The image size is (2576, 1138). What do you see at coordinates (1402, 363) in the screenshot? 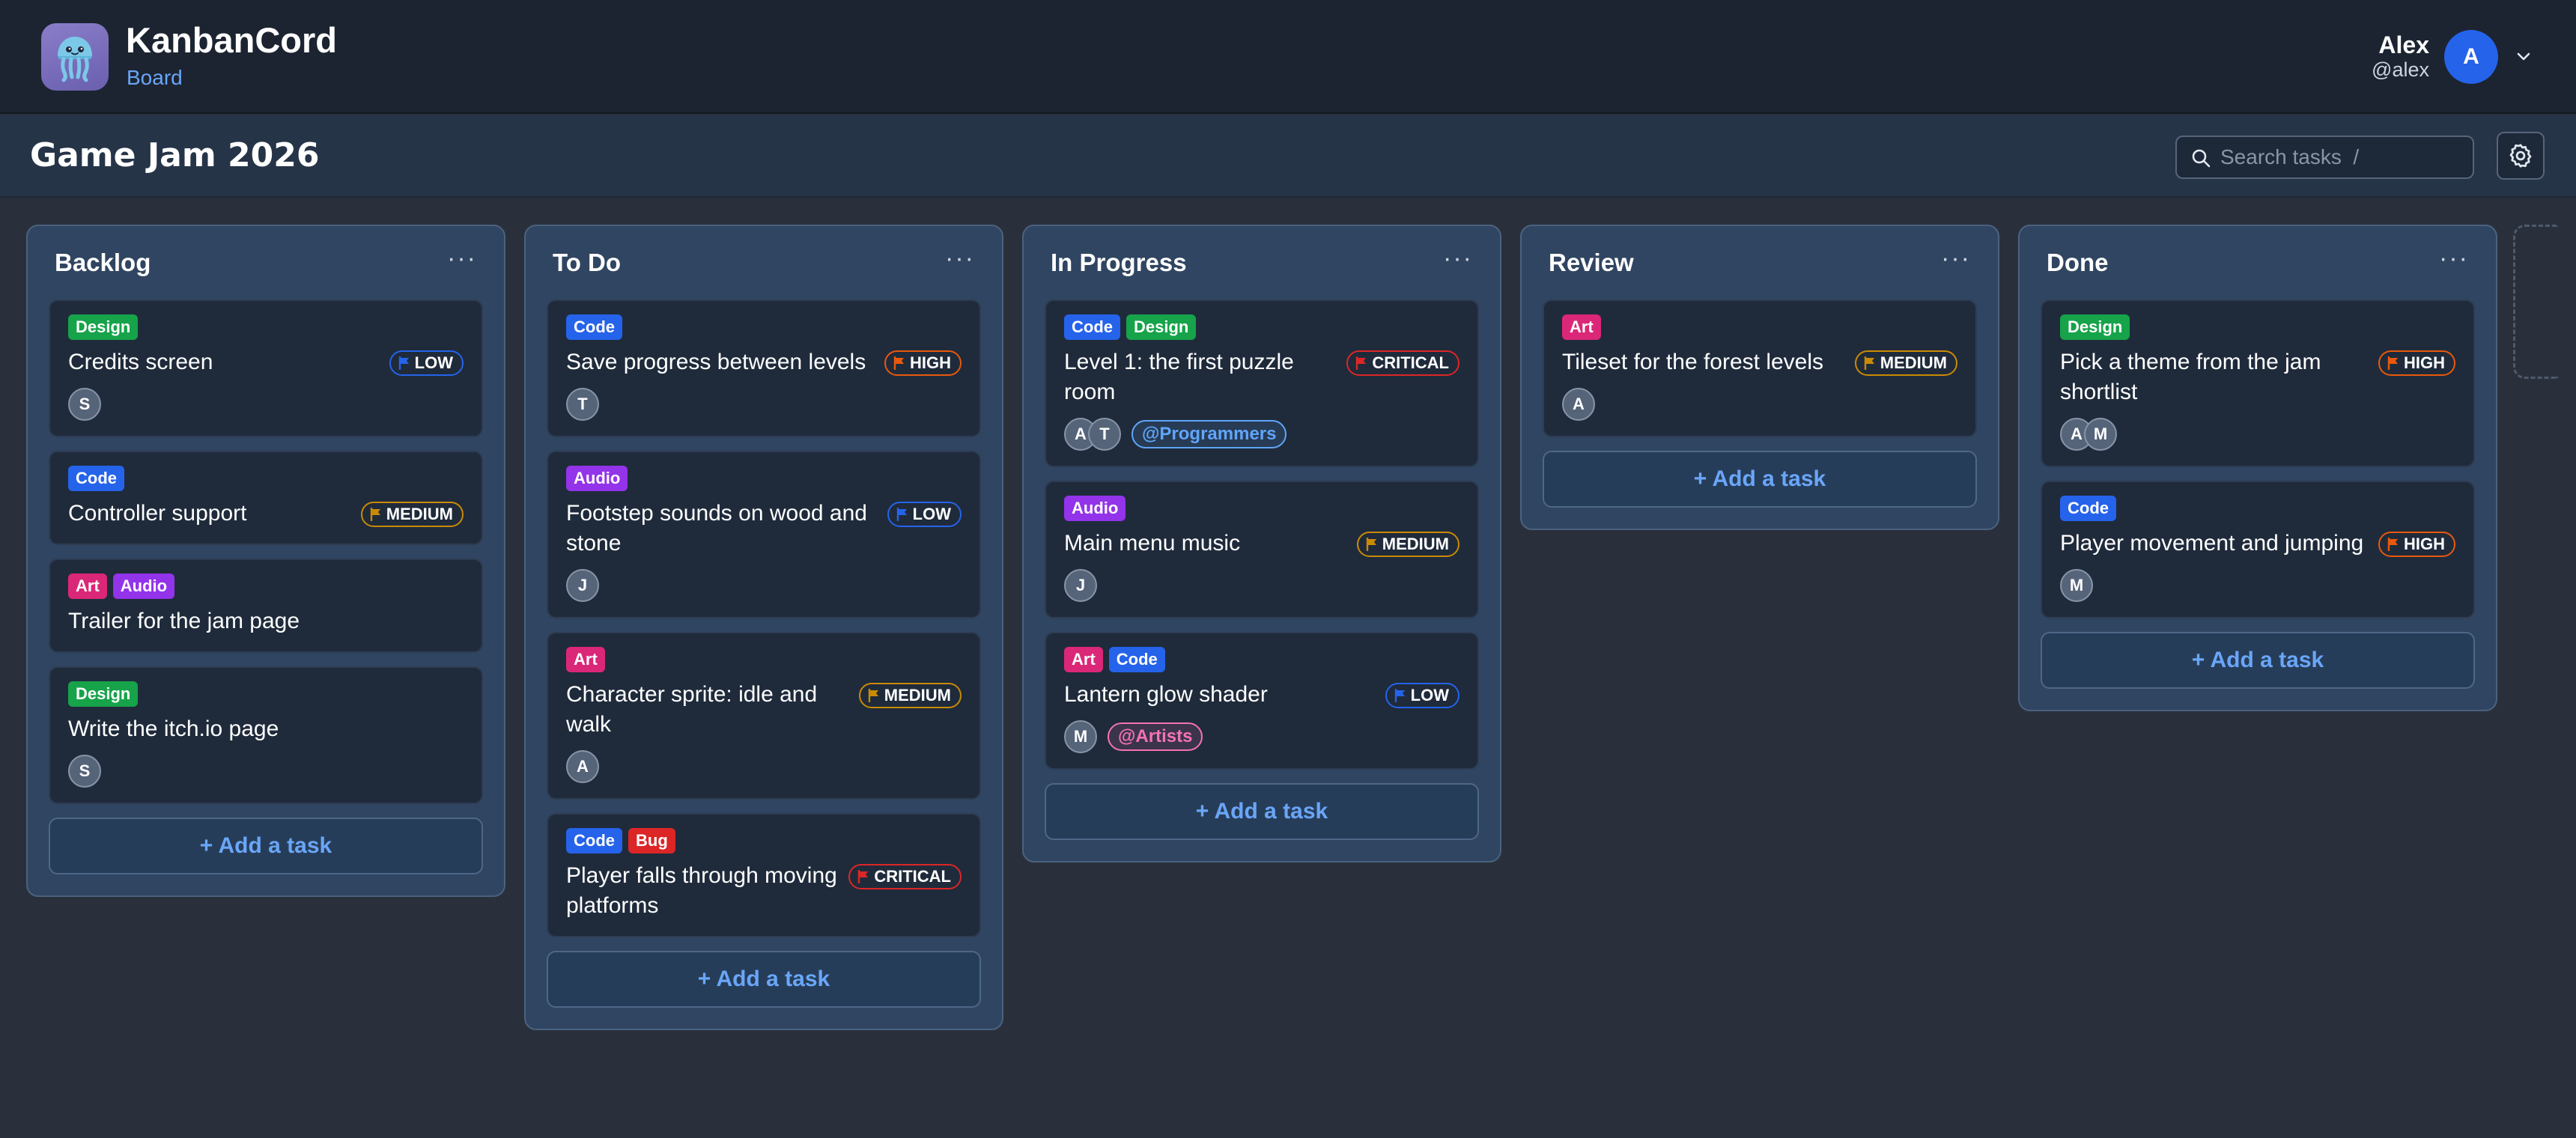
I see `priority-badge: CRITICAL` at bounding box center [1402, 363].